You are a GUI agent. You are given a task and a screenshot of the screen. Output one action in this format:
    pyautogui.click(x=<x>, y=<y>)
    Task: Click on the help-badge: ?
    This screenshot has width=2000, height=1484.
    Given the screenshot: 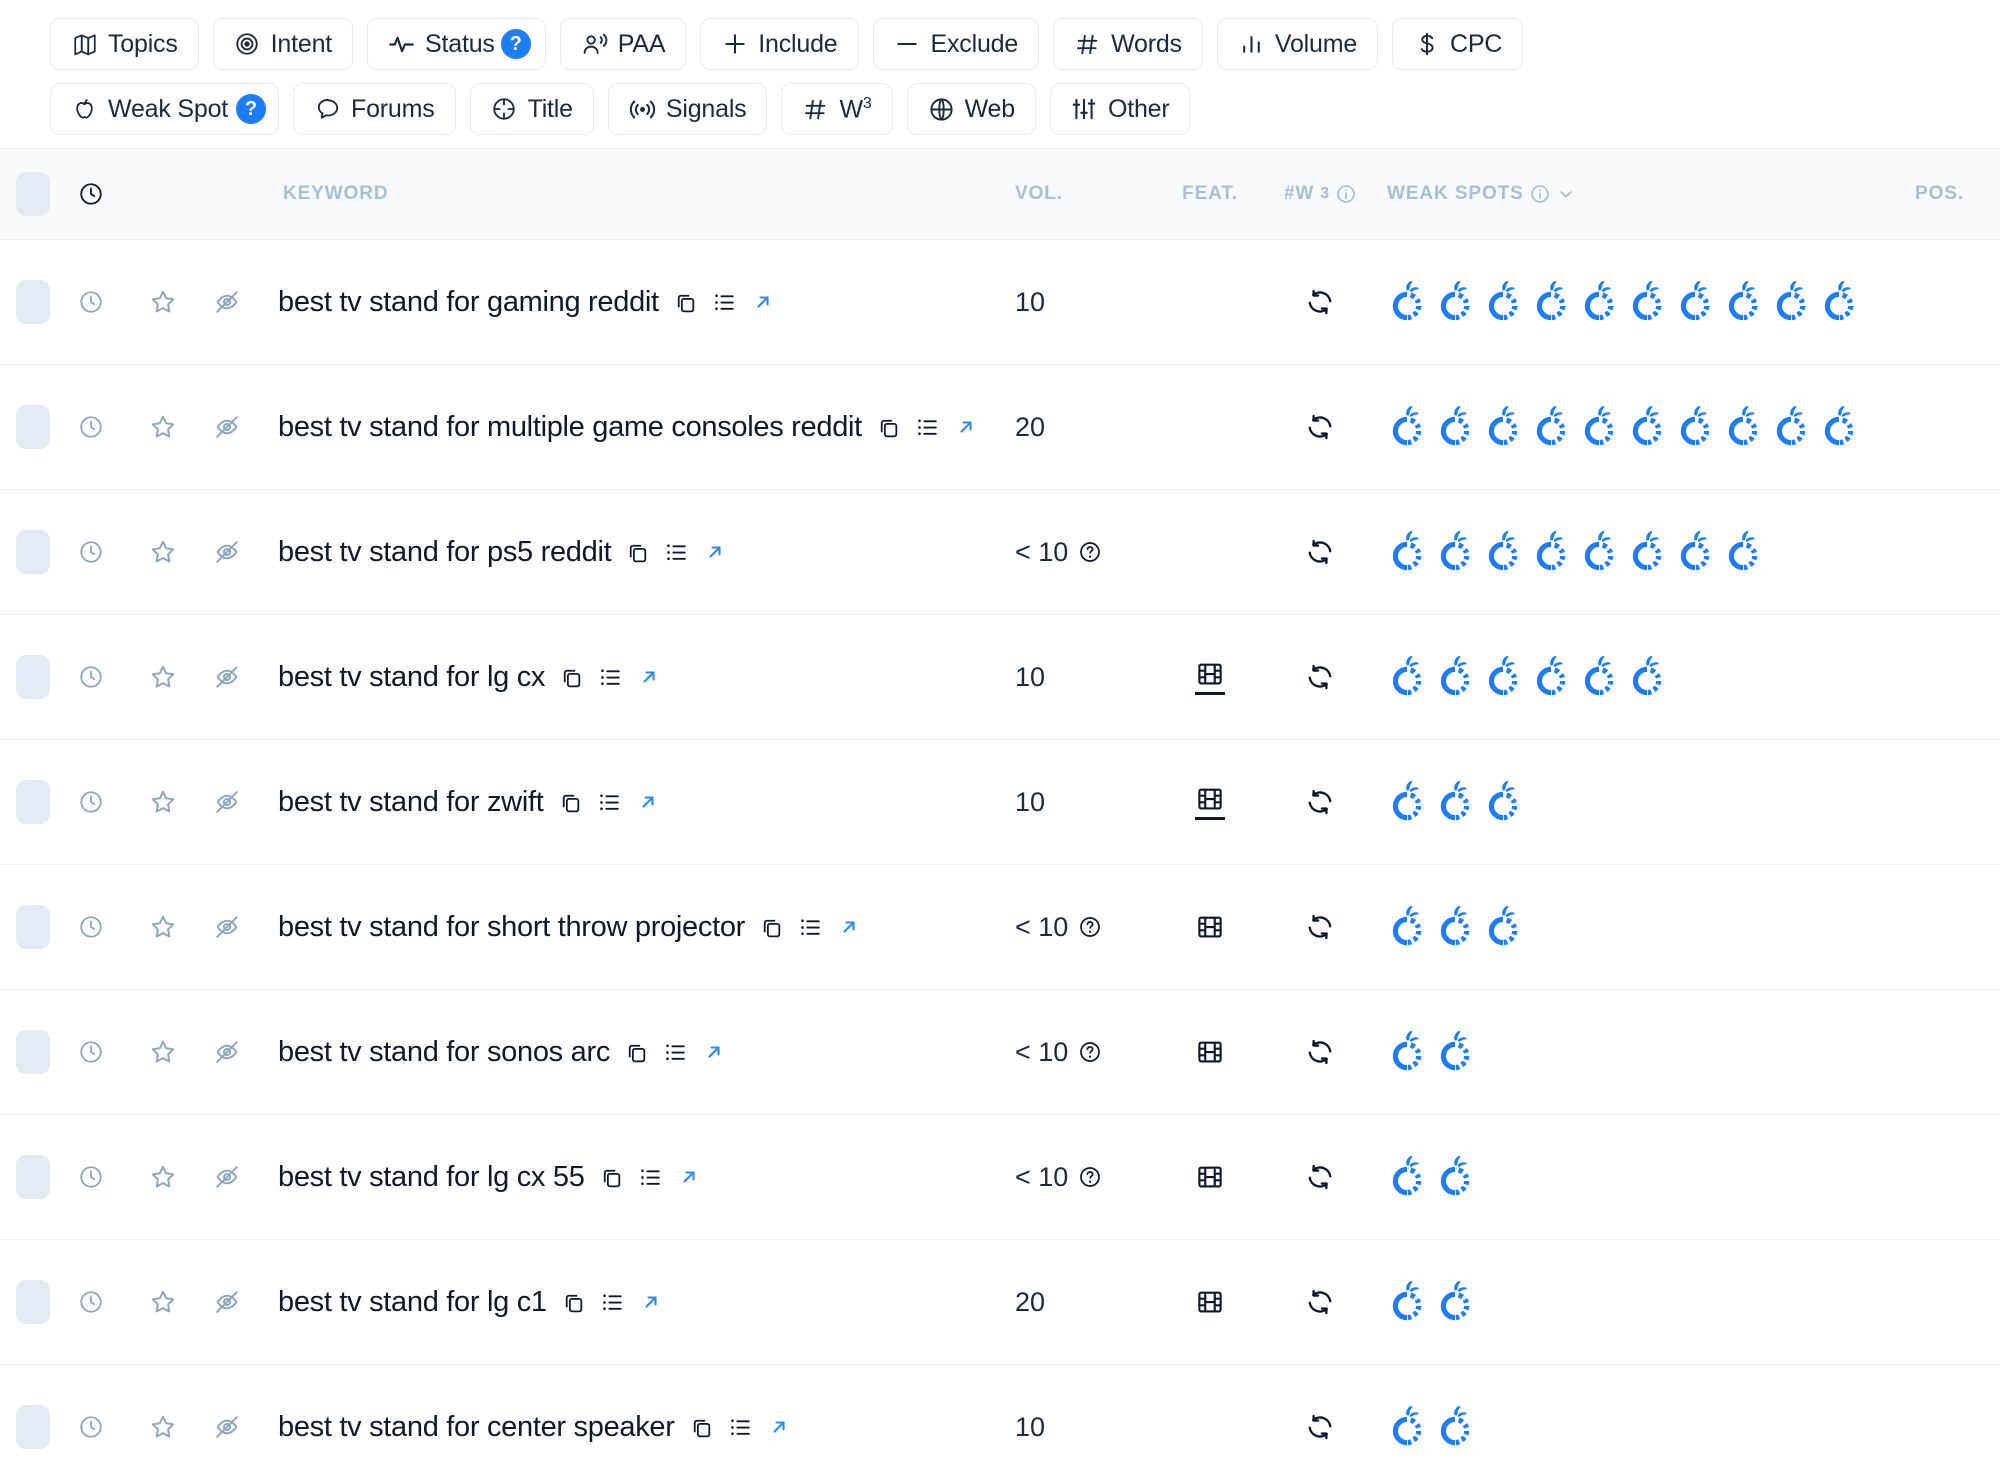 What is the action you would take?
    pyautogui.click(x=515, y=44)
    